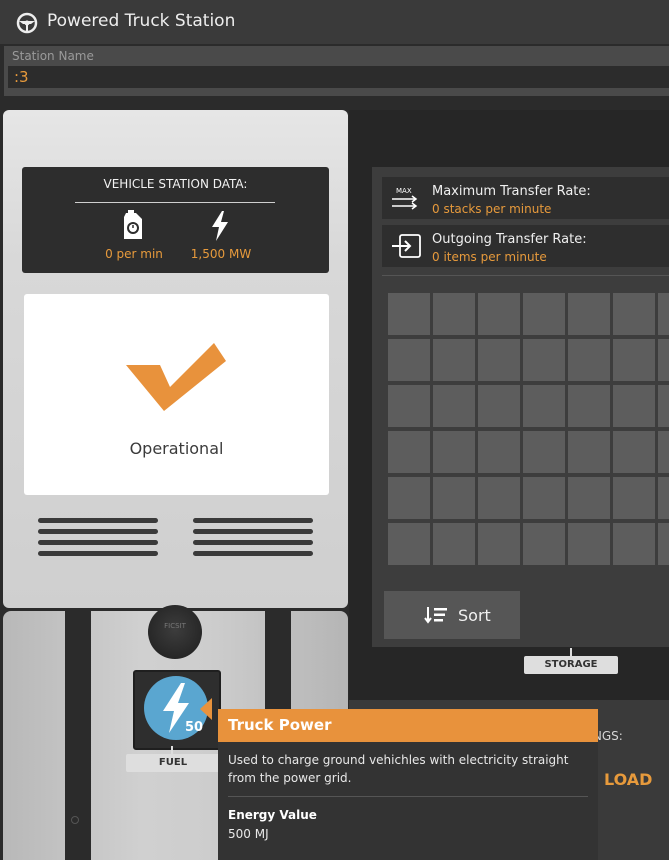  I want to click on fuel-canister-icon, so click(133, 224).